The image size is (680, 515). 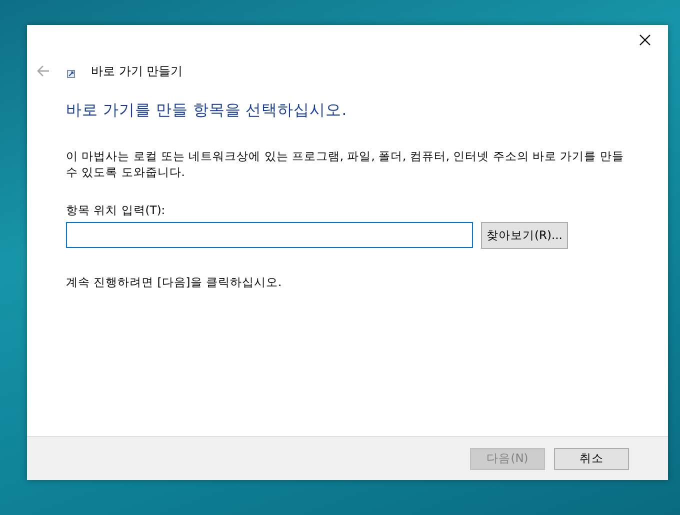 I want to click on description-text: 이 마법사는 로컬 또는 네트워크상에 있는 프로그램, 파일, 폴더, 컴퓨터, 인터넷 주소의 바로 가기를 만들 수 있도록 도와줍니다., so click(x=345, y=164).